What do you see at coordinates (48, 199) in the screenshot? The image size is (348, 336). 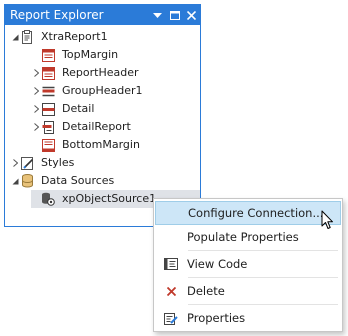 I see `object-source-icon` at bounding box center [48, 199].